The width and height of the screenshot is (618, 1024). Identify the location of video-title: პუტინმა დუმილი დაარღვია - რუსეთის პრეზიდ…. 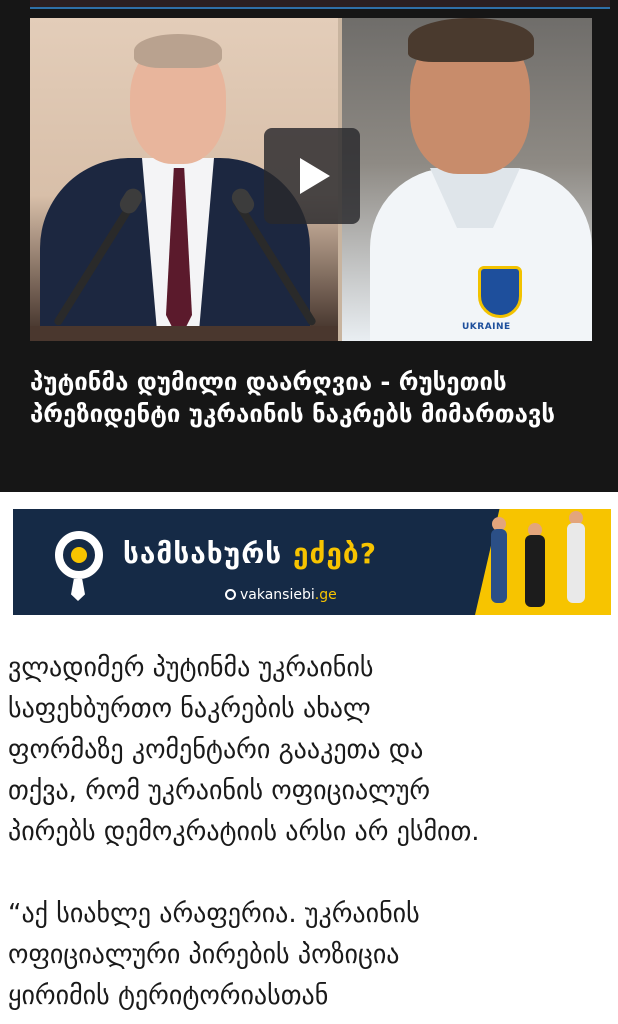
(310, 398).